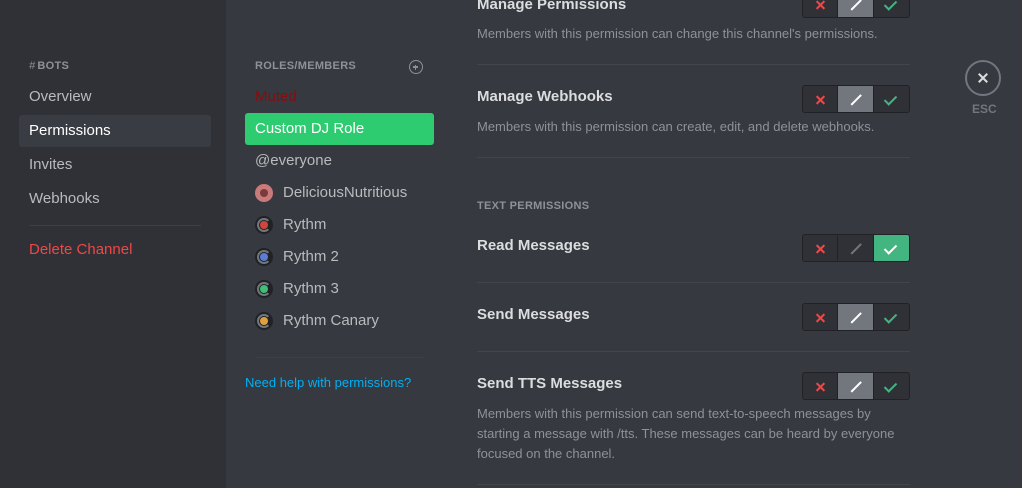  I want to click on toggle-manage-webhooks, so click(856, 99).